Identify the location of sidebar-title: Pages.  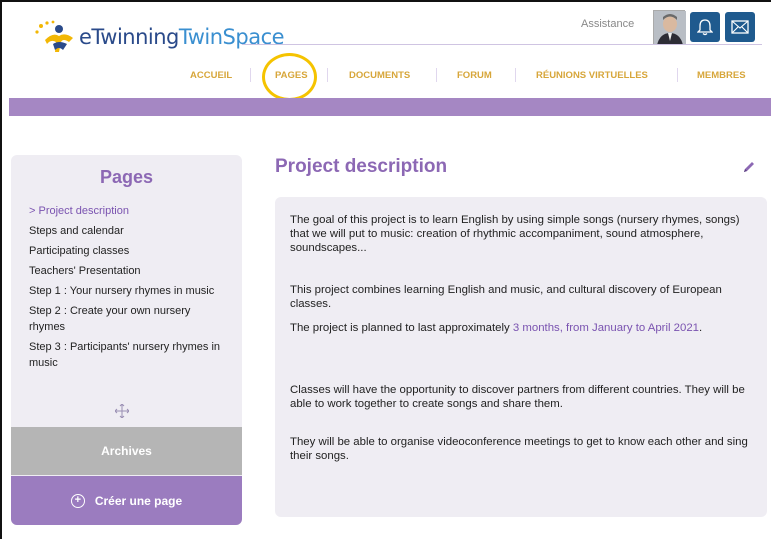
(126, 177).